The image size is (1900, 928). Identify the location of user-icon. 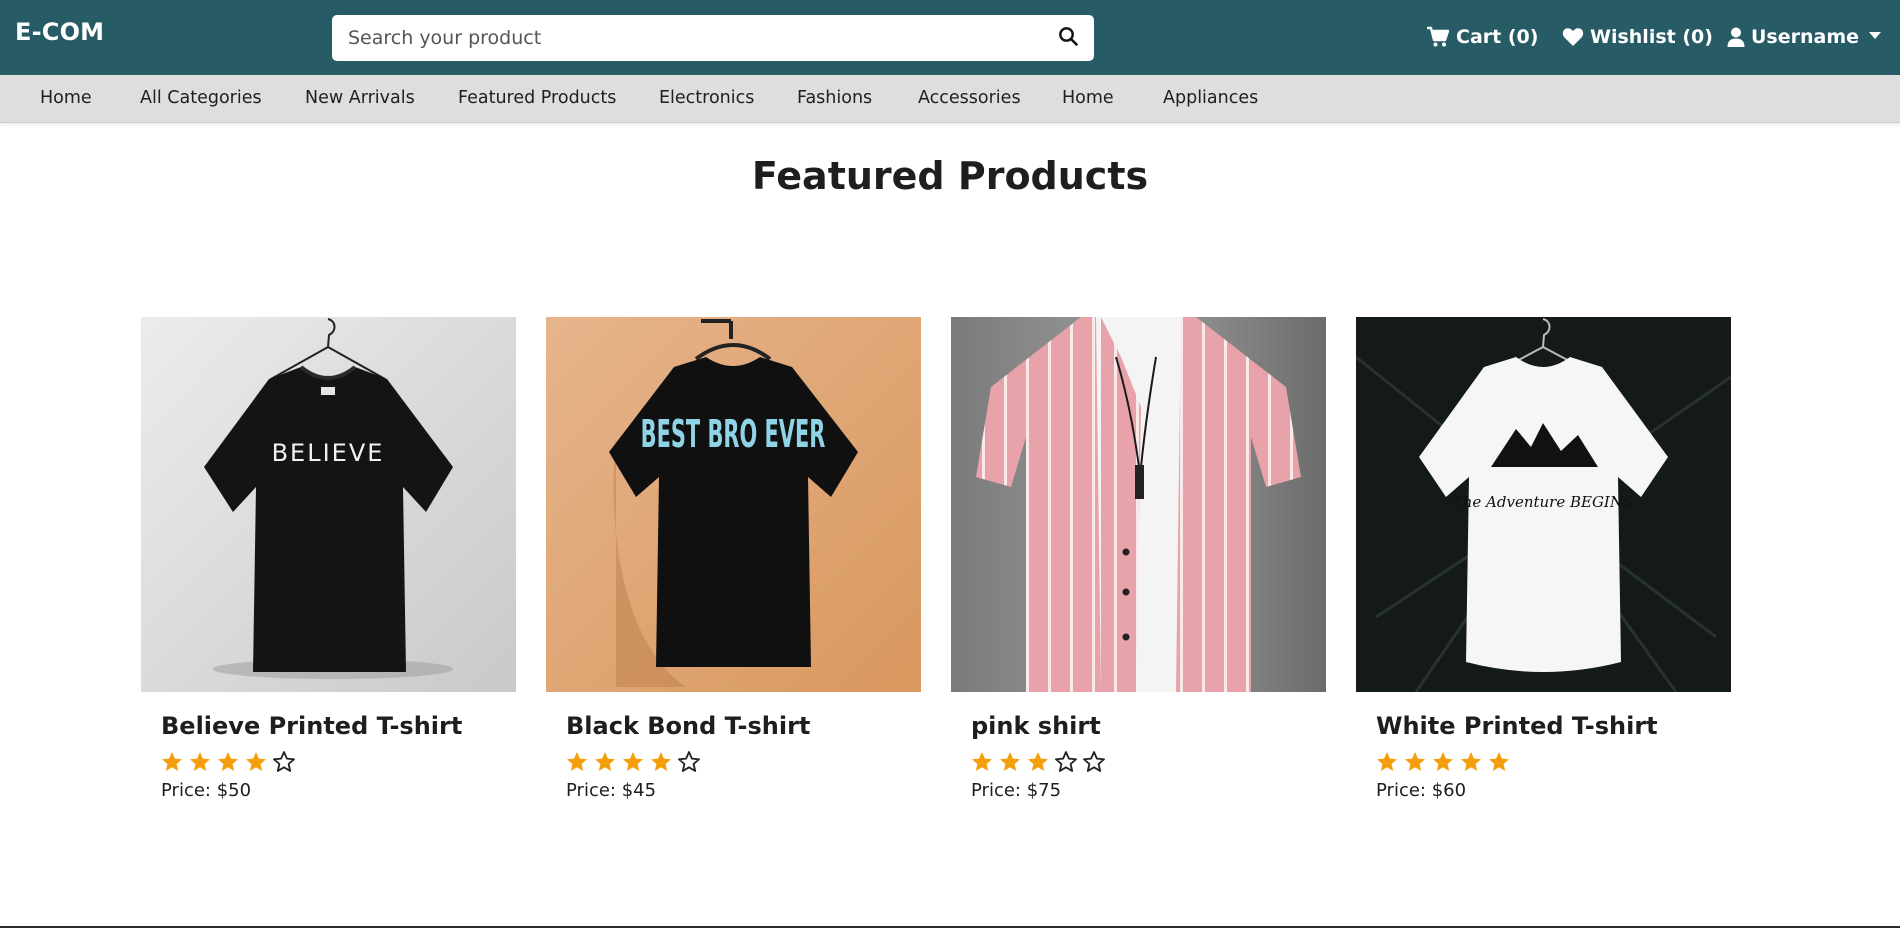
(1736, 37).